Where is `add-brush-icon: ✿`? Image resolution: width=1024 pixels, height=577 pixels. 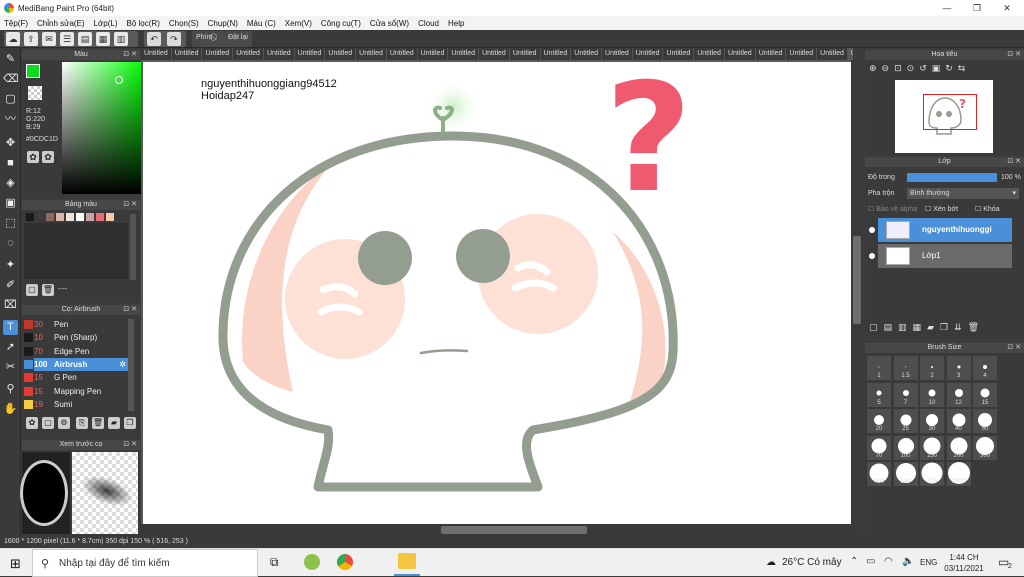 add-brush-icon: ✿ is located at coordinates (32, 423).